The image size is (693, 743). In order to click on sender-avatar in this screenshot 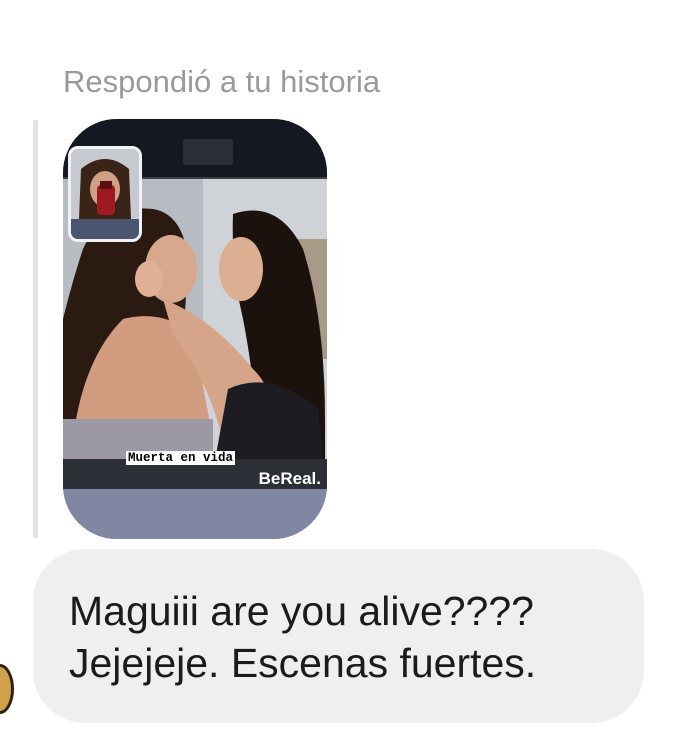, I will do `click(7, 689)`.